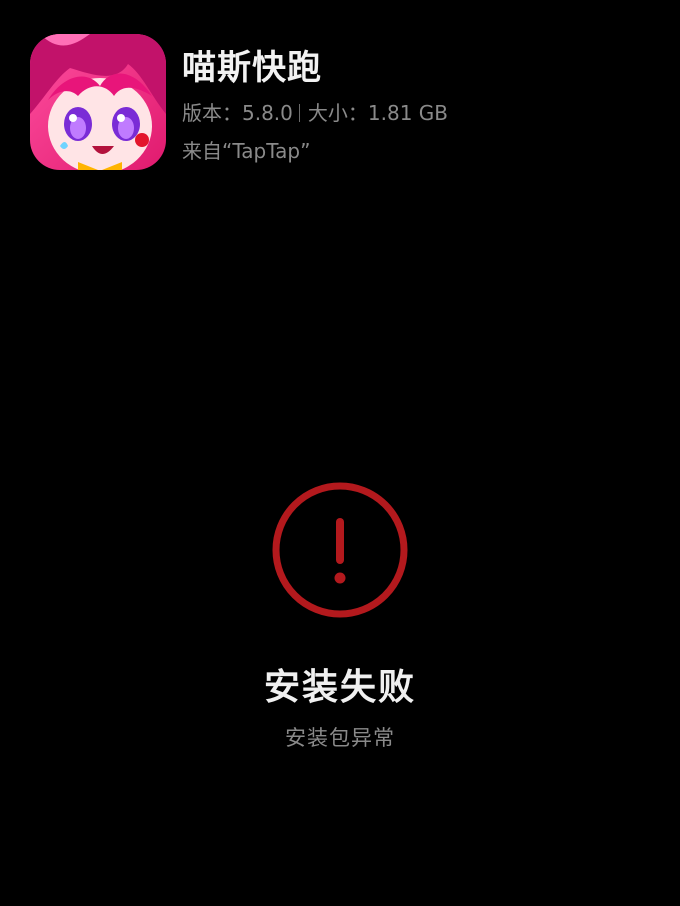 The image size is (680, 906). I want to click on result-subtitle: 安装包异常, so click(340, 738).